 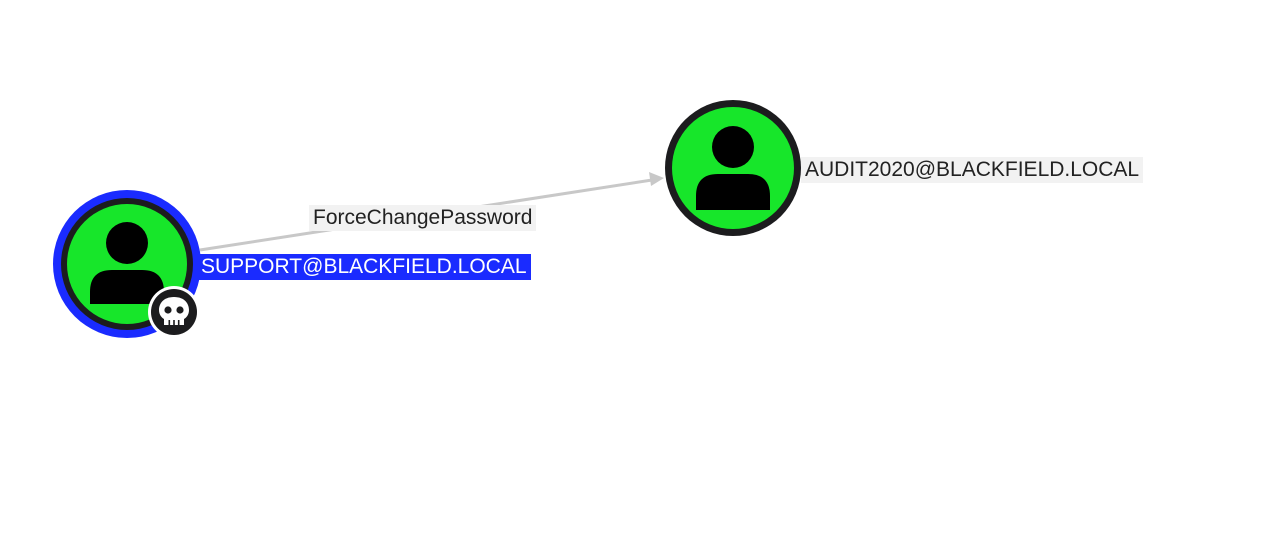 I want to click on edge-label: ForceChangePassword, so click(x=423, y=218).